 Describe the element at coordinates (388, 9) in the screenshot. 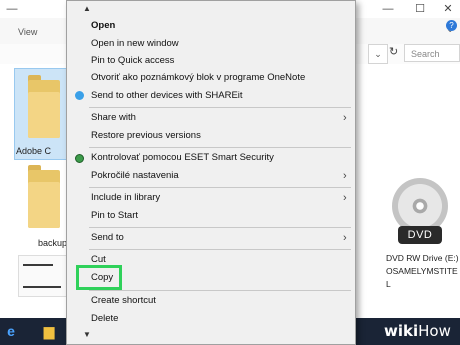

I see `minimize-window-icon: —` at that location.